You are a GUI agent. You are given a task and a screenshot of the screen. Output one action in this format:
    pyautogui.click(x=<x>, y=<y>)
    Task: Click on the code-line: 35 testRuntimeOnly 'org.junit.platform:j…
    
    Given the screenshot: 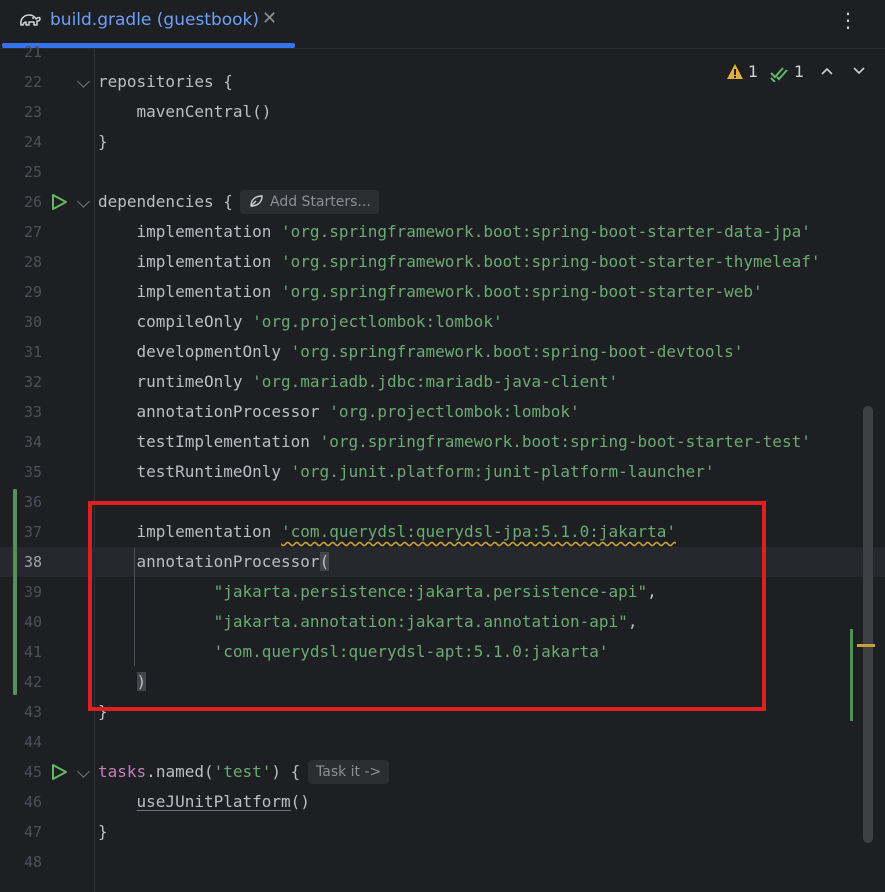 What is the action you would take?
    pyautogui.click(x=442, y=472)
    